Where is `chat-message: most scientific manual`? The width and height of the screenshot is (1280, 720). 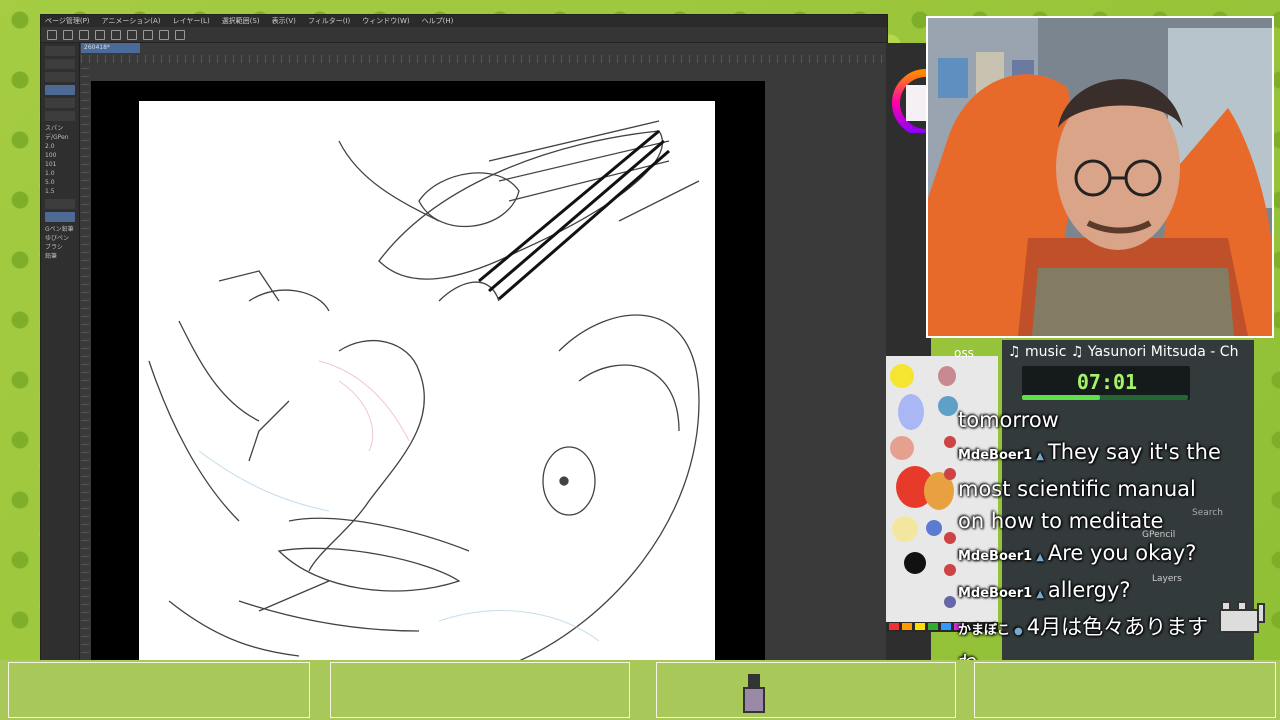 chat-message: most scientific manual is located at coordinates (1108, 489).